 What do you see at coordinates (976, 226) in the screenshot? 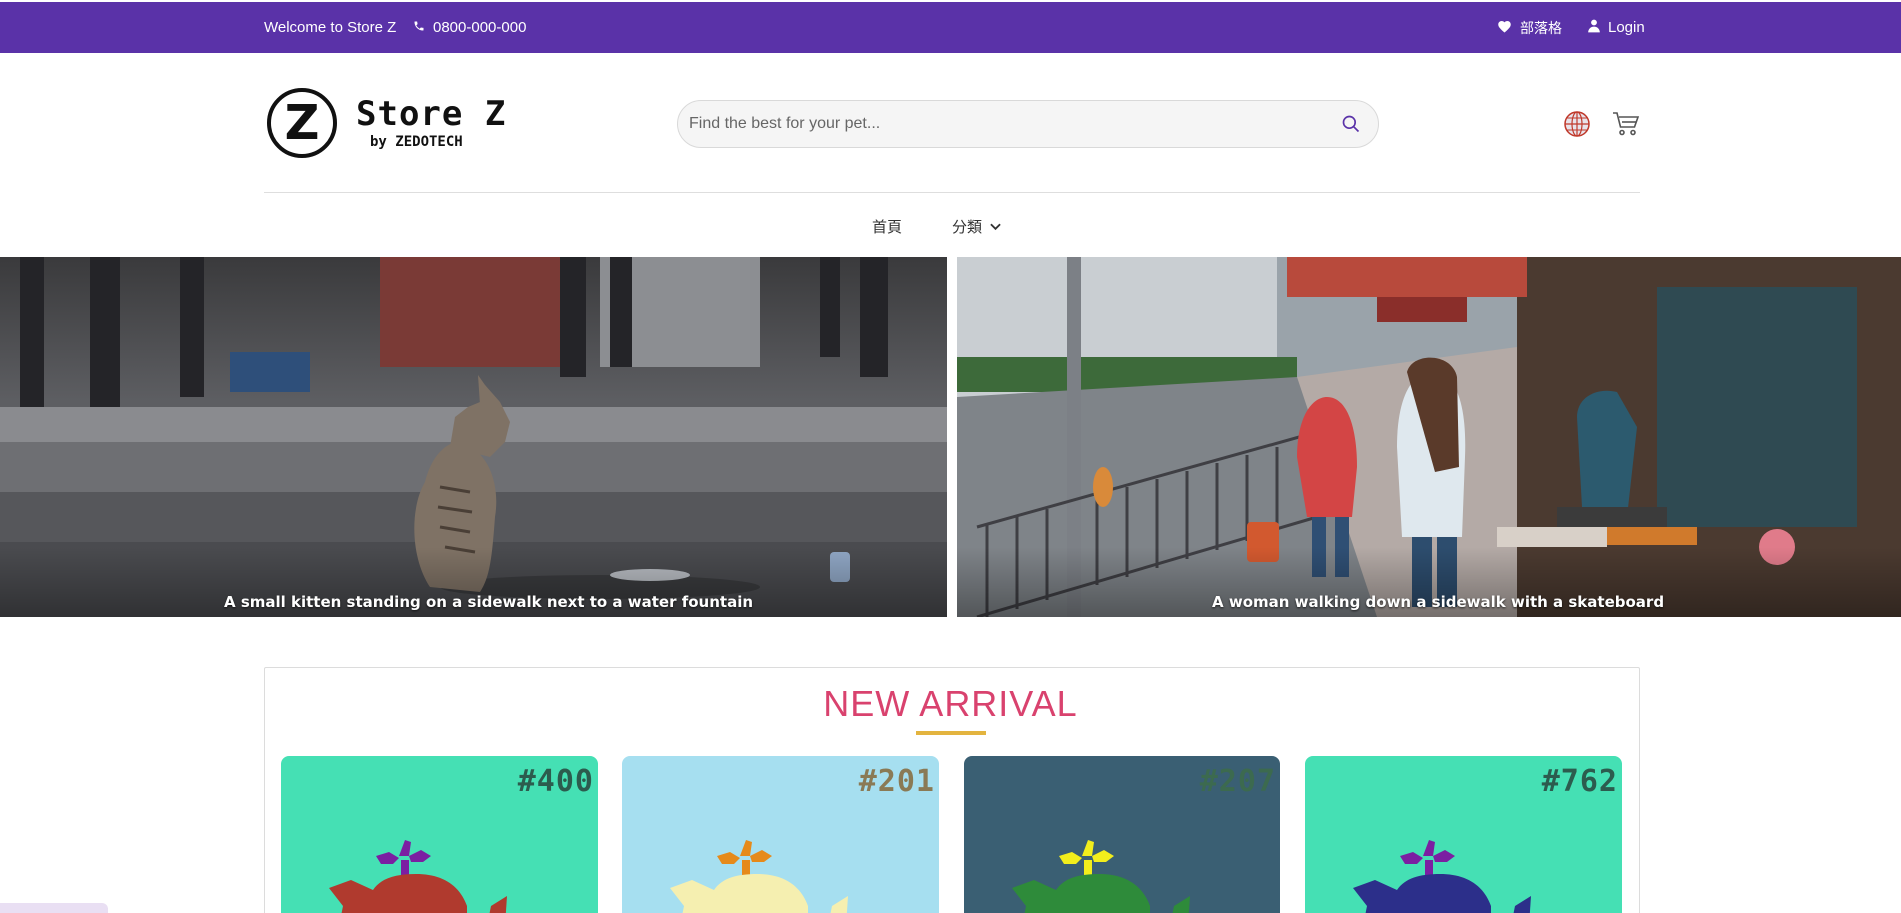
I see `nav-categories: 分類` at bounding box center [976, 226].